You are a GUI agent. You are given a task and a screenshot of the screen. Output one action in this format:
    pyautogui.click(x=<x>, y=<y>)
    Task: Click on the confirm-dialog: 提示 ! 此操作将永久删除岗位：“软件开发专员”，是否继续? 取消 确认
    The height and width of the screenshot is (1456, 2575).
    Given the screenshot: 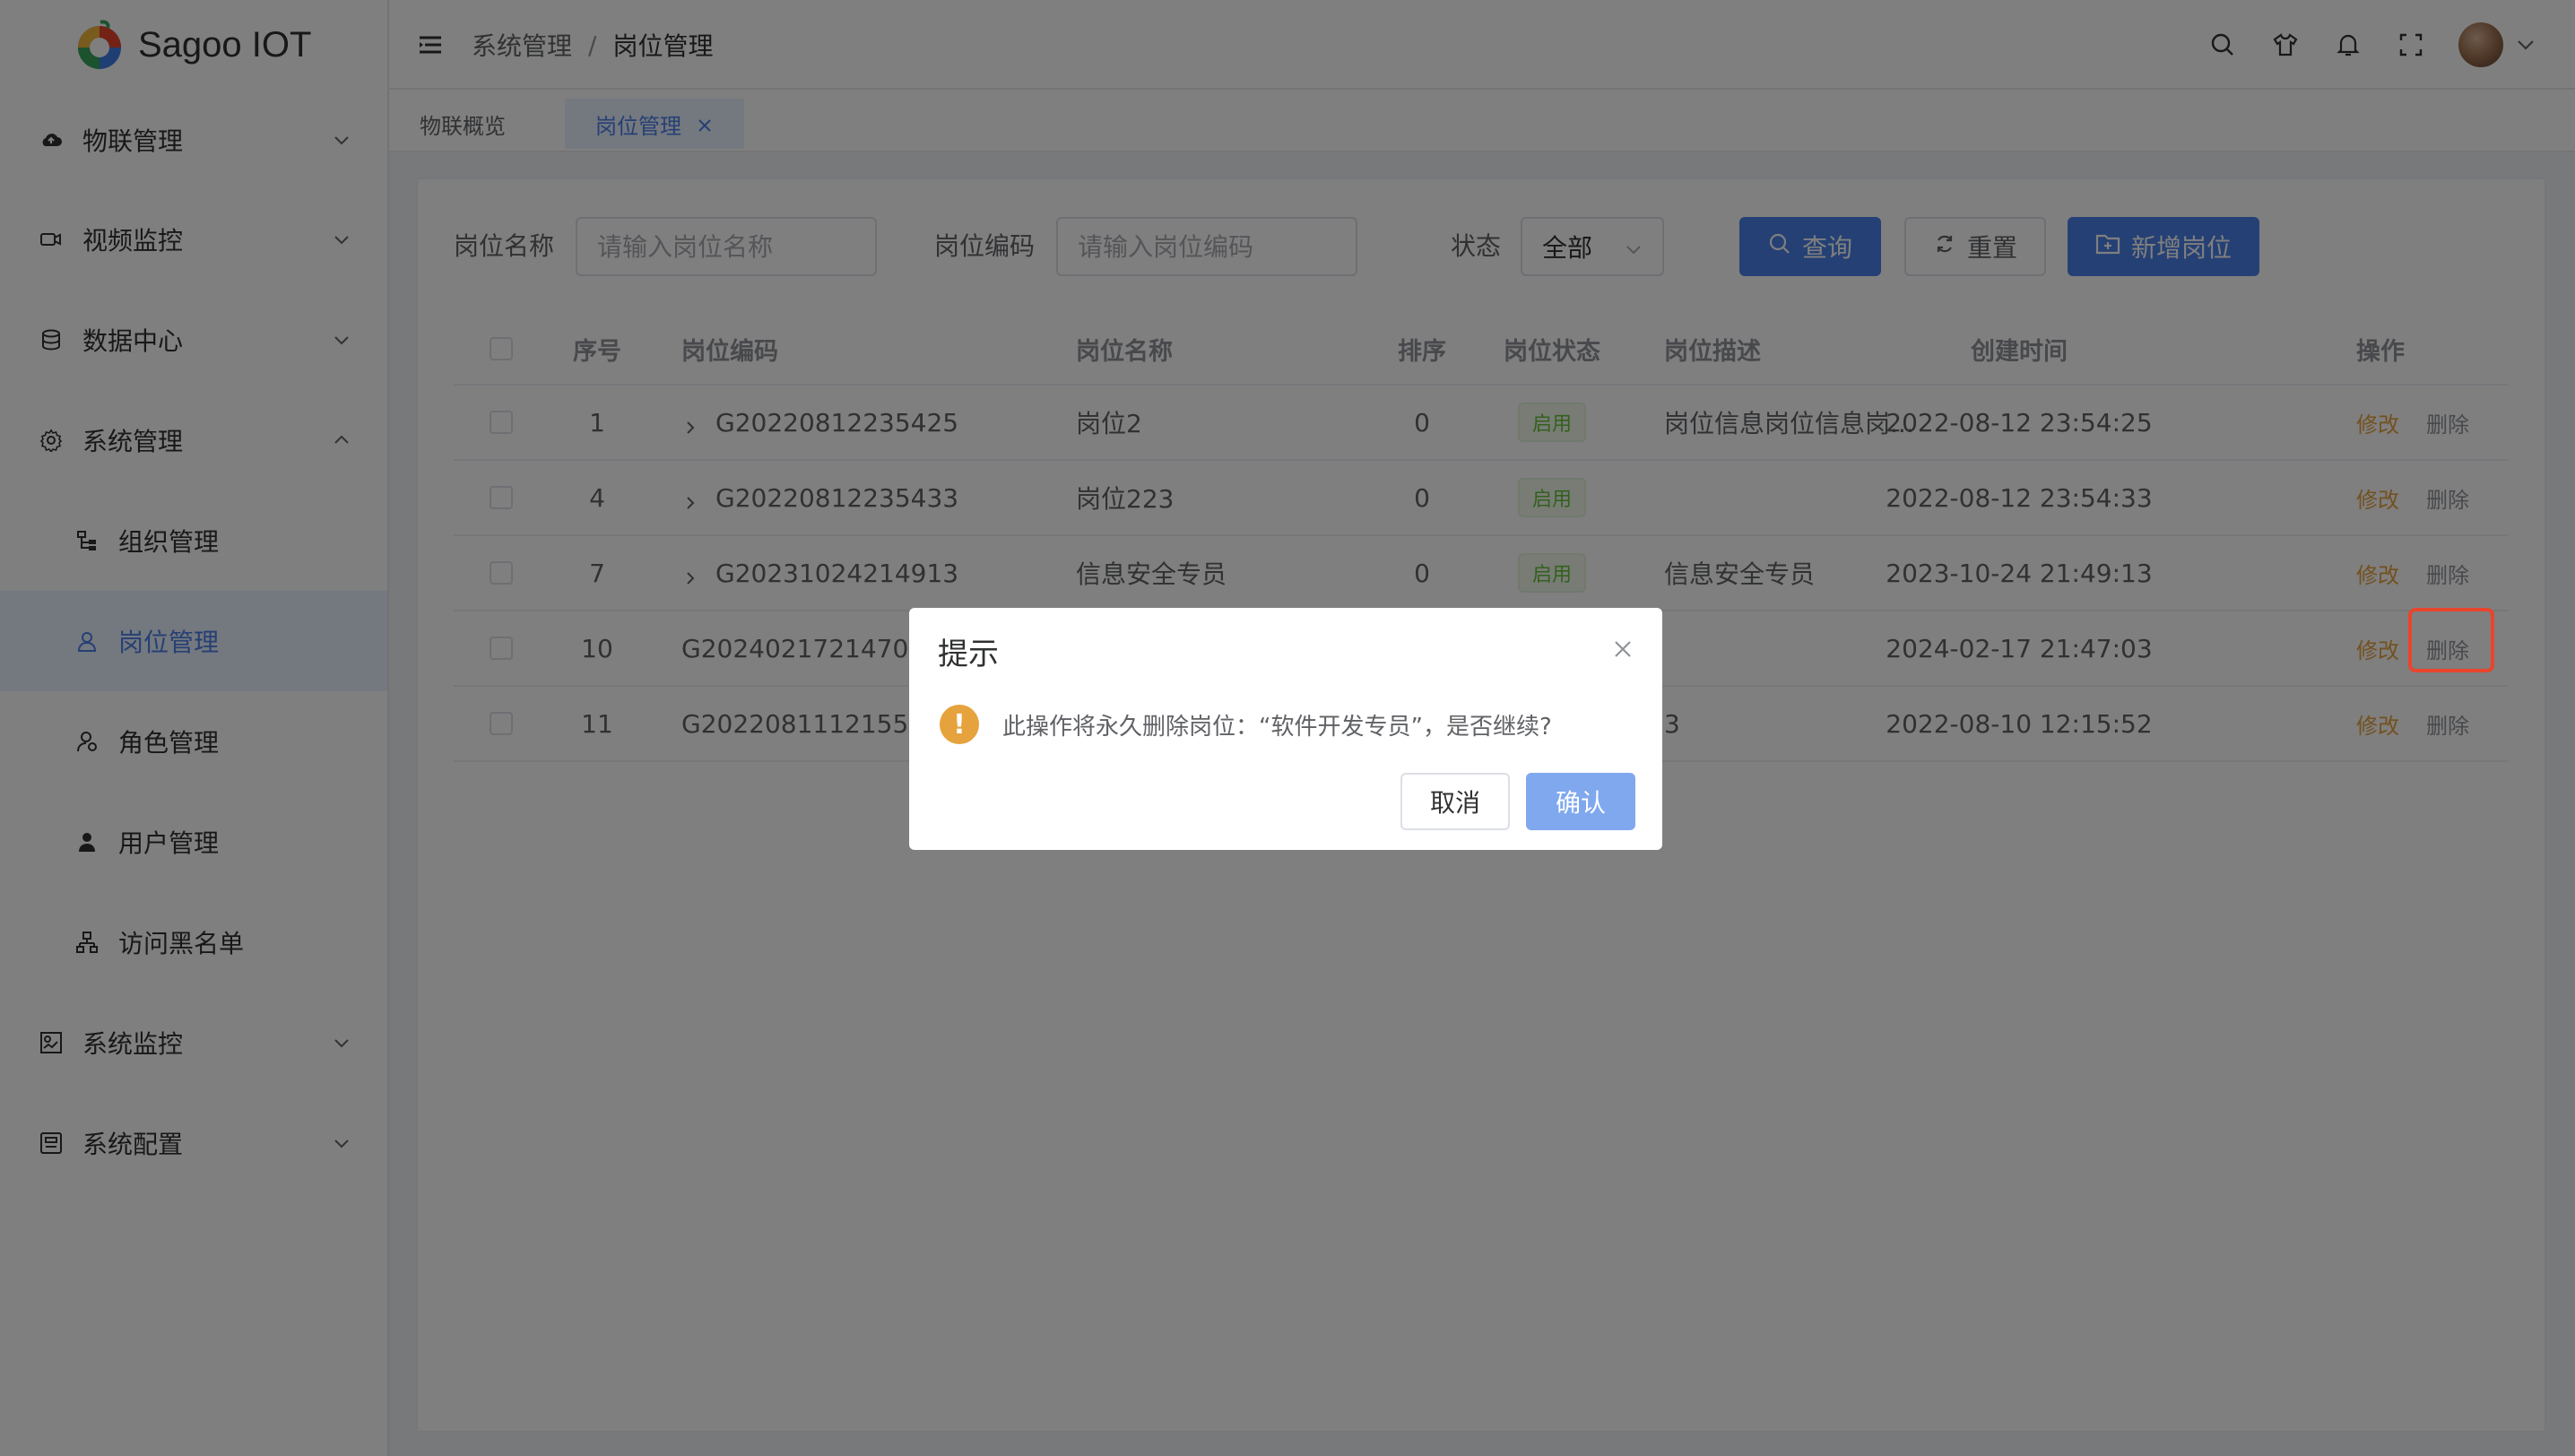 What is the action you would take?
    pyautogui.click(x=1285, y=729)
    